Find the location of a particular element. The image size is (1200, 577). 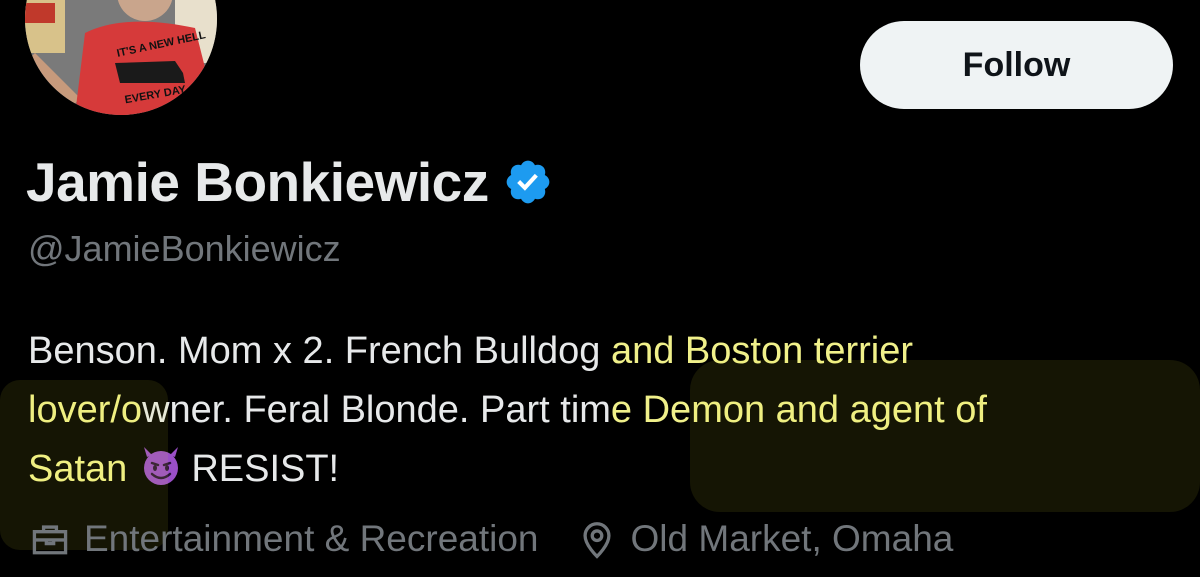

profile-category-text: Entertainment & Recreation is located at coordinates (311, 538).